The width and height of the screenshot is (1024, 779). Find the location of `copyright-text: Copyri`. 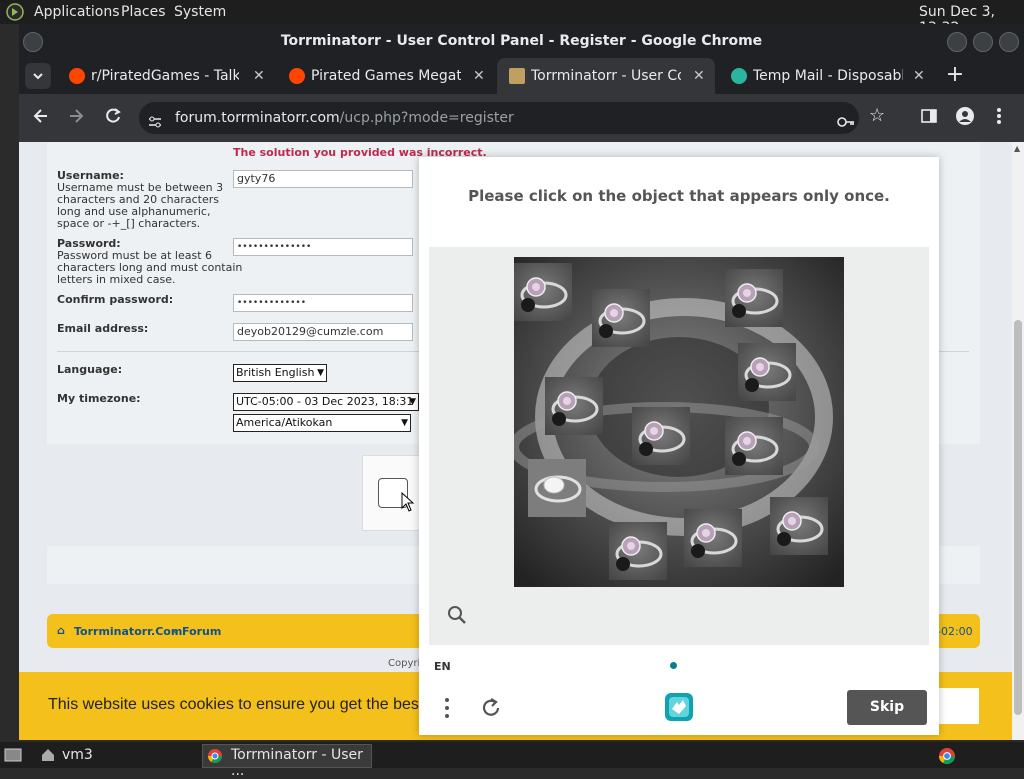

copyright-text: Copyri is located at coordinates (404, 663).